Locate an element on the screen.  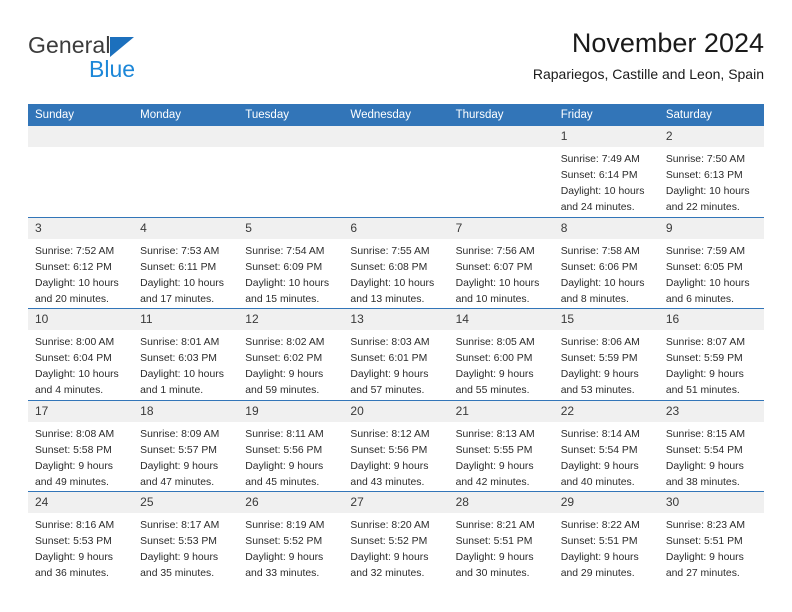
sunrise-text: Sunrise: 8:01 AM is located at coordinates (180, 342).